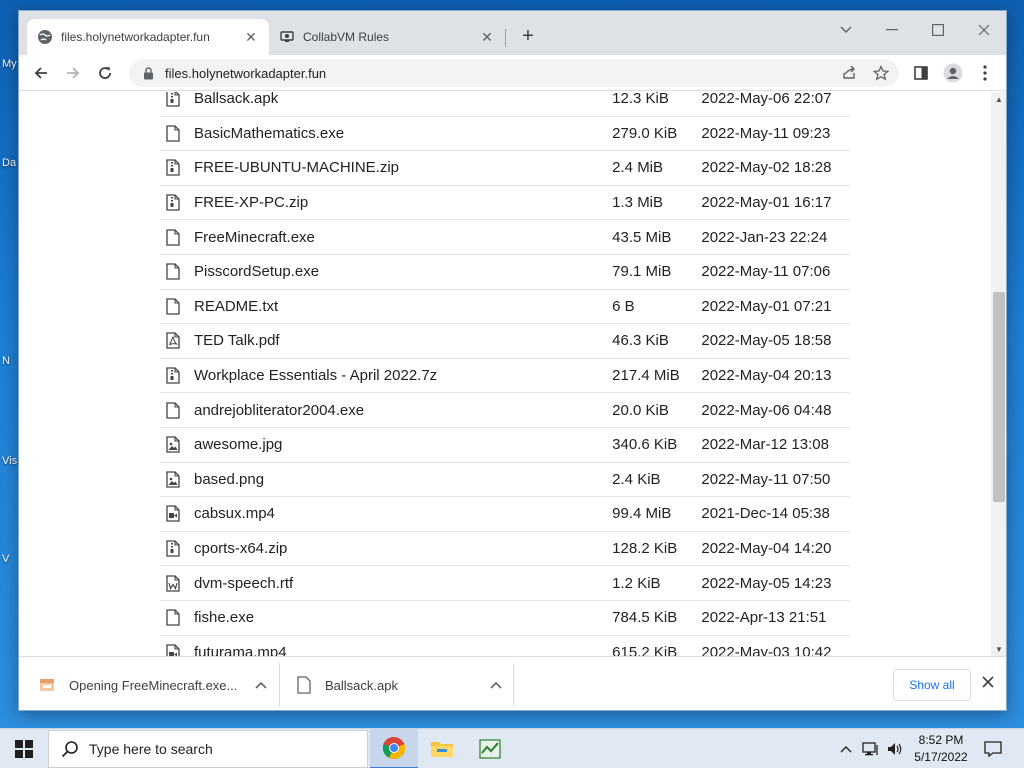 The width and height of the screenshot is (1024, 768). What do you see at coordinates (403, 410) in the screenshot?
I see `file-name-link: andrejobliterator2004.exe` at bounding box center [403, 410].